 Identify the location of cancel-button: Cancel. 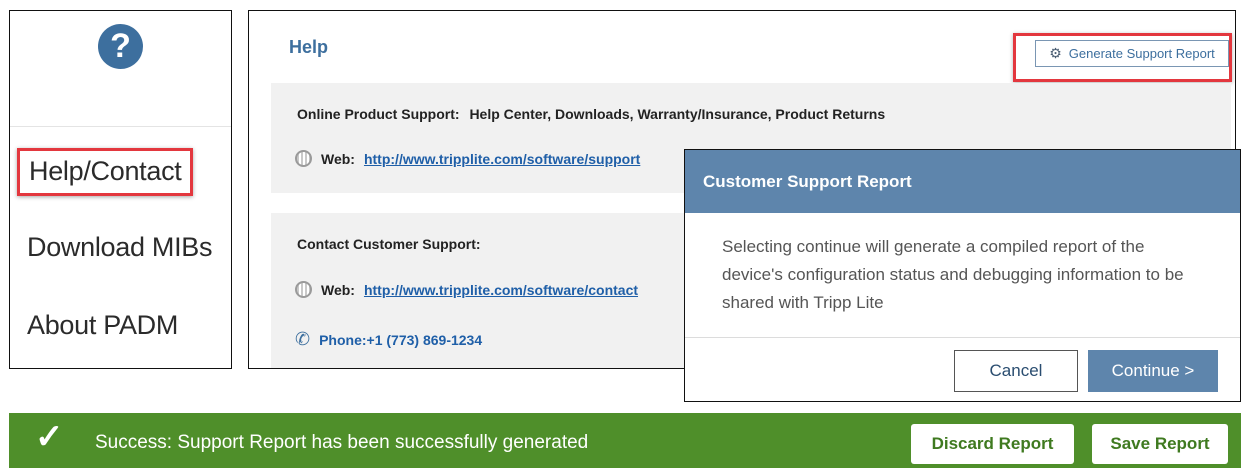
(1016, 371).